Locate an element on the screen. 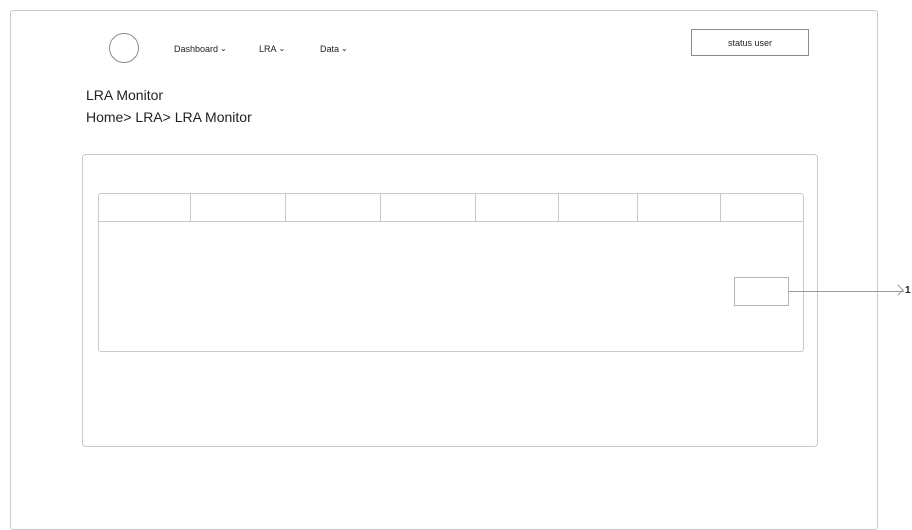 This screenshot has width=912, height=530. nav-item-dashboard: Dashboard ⌄ is located at coordinates (200, 49).